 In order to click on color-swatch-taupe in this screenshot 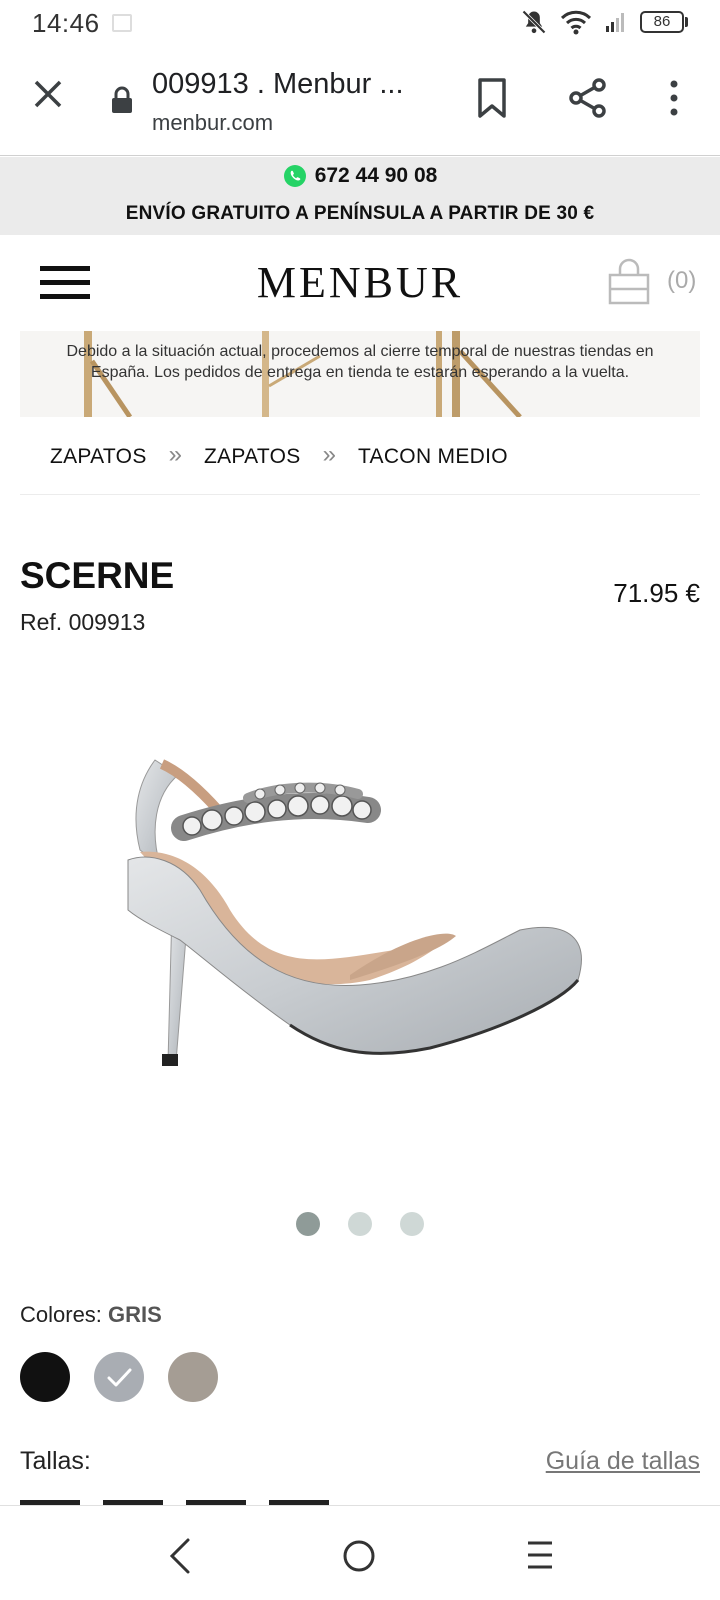, I will do `click(193, 1377)`.